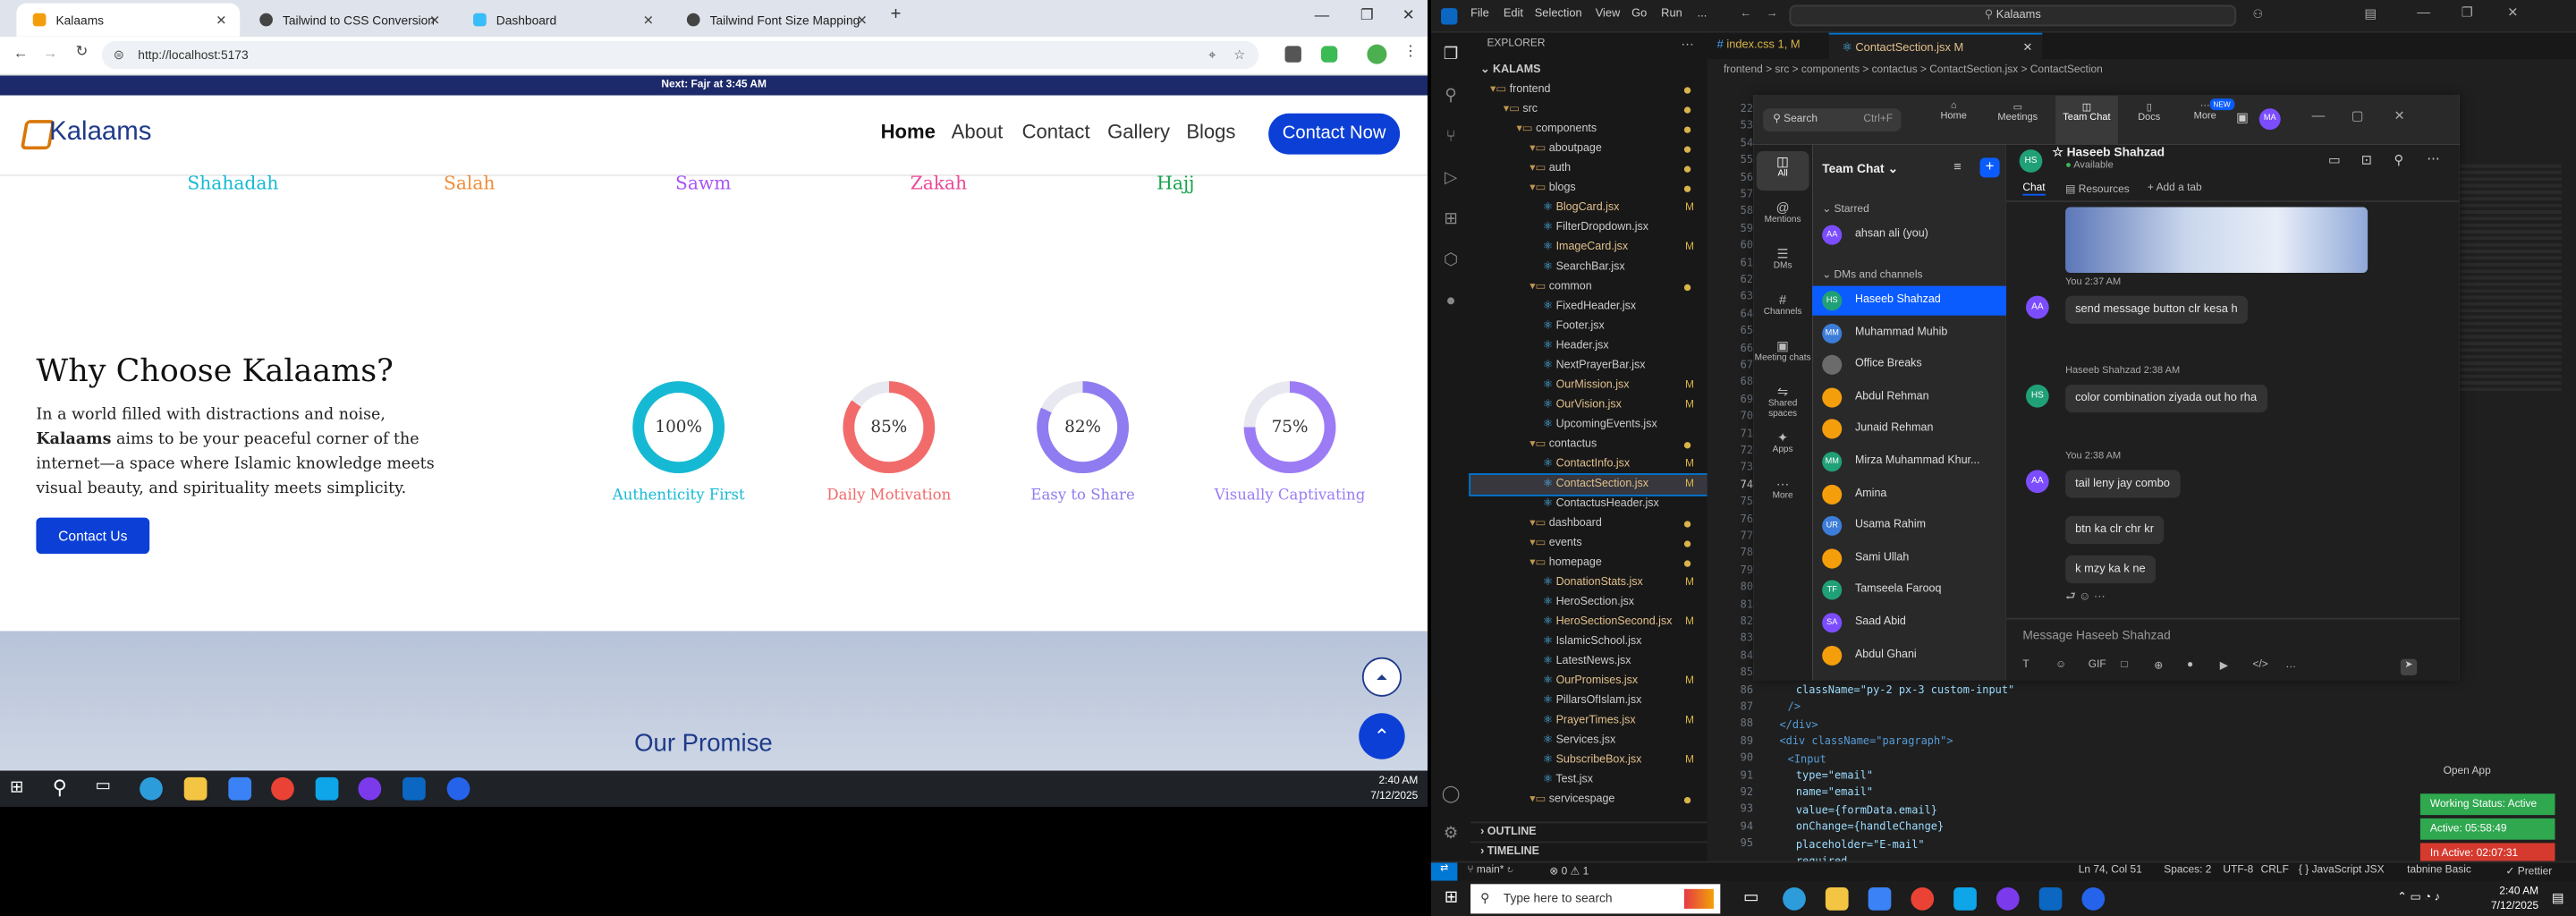 This screenshot has width=2576, height=916. What do you see at coordinates (2166, 398) in the screenshot?
I see `message-bubble: color combination ziyada out ho rha` at bounding box center [2166, 398].